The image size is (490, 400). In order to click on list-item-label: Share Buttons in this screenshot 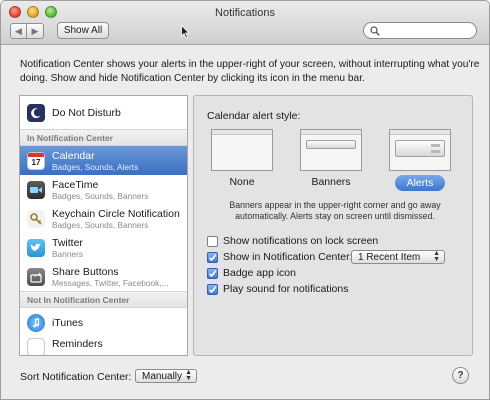, I will do `click(85, 271)`.